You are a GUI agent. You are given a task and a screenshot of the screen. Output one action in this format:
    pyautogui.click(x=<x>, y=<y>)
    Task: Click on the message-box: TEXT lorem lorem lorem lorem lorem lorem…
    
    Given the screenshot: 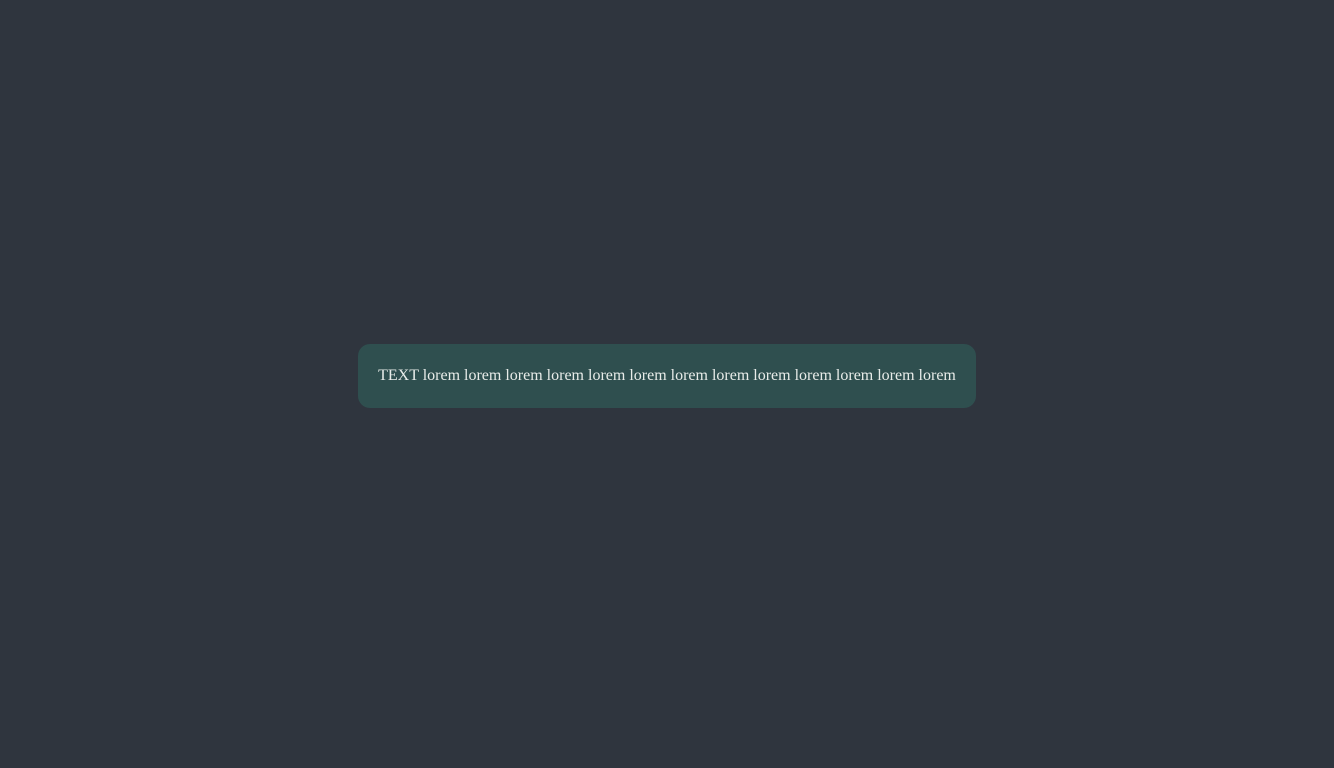 What is the action you would take?
    pyautogui.click(x=667, y=376)
    